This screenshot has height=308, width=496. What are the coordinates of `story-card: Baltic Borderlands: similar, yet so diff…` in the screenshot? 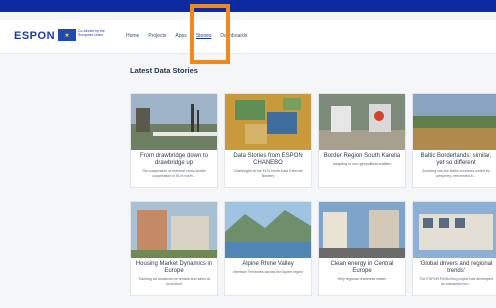 It's located at (454, 140).